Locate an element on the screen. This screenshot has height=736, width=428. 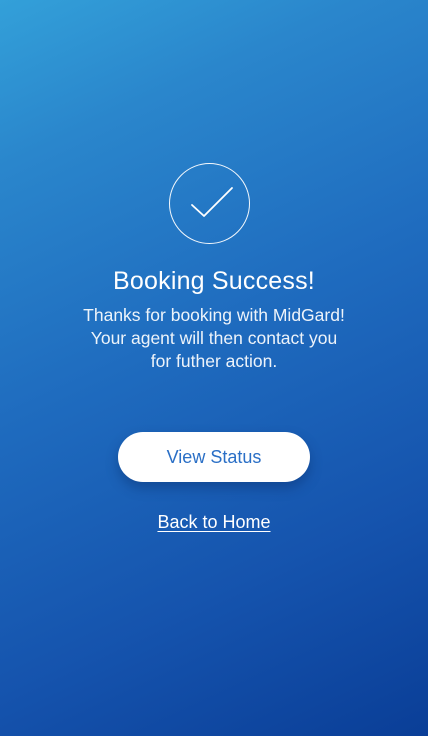
back-home-container: Back to Home is located at coordinates (214, 522).